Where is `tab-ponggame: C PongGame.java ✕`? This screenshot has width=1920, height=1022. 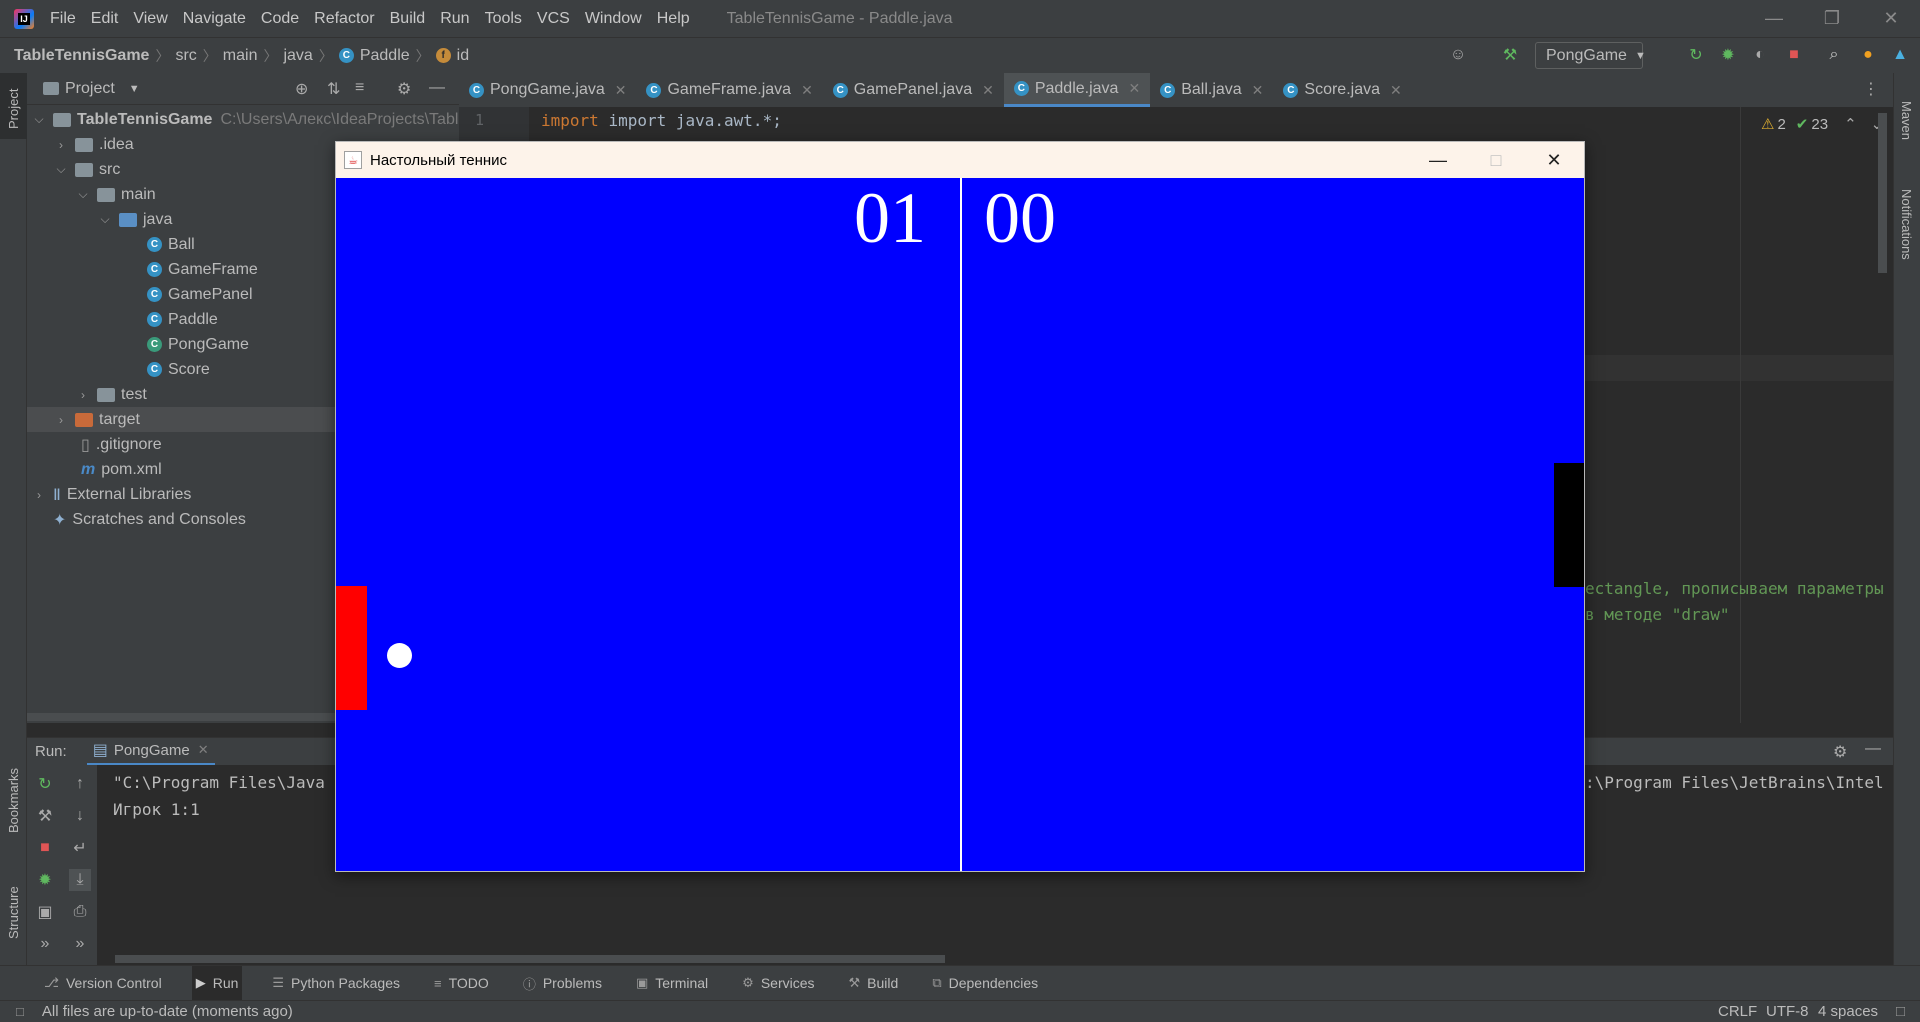 tab-ponggame: C PongGame.java ✕ is located at coordinates (547, 90).